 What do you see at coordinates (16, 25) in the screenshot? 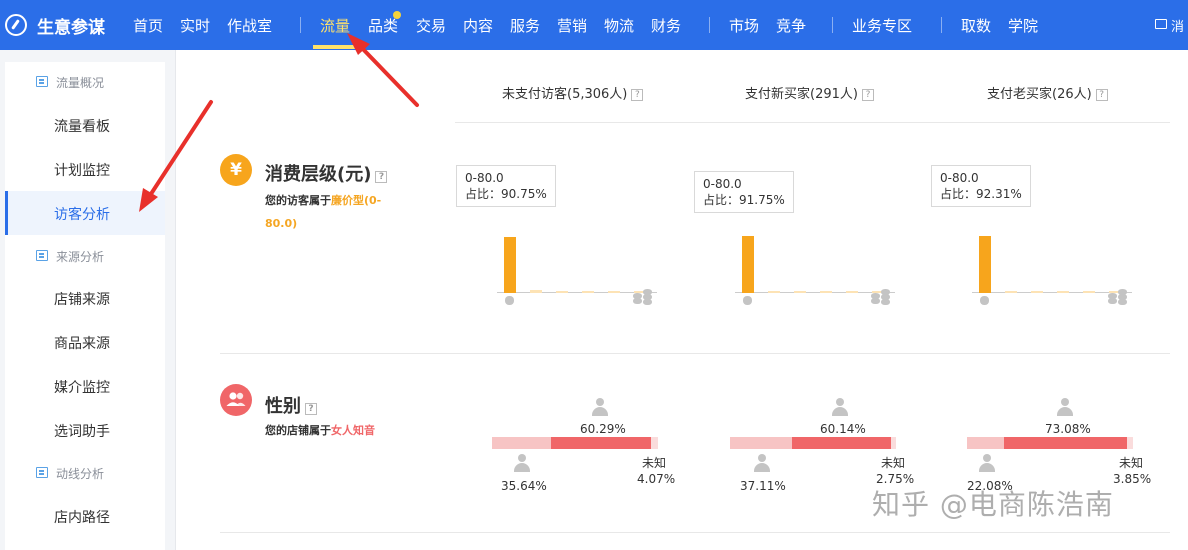
I see `compass-logo-icon` at bounding box center [16, 25].